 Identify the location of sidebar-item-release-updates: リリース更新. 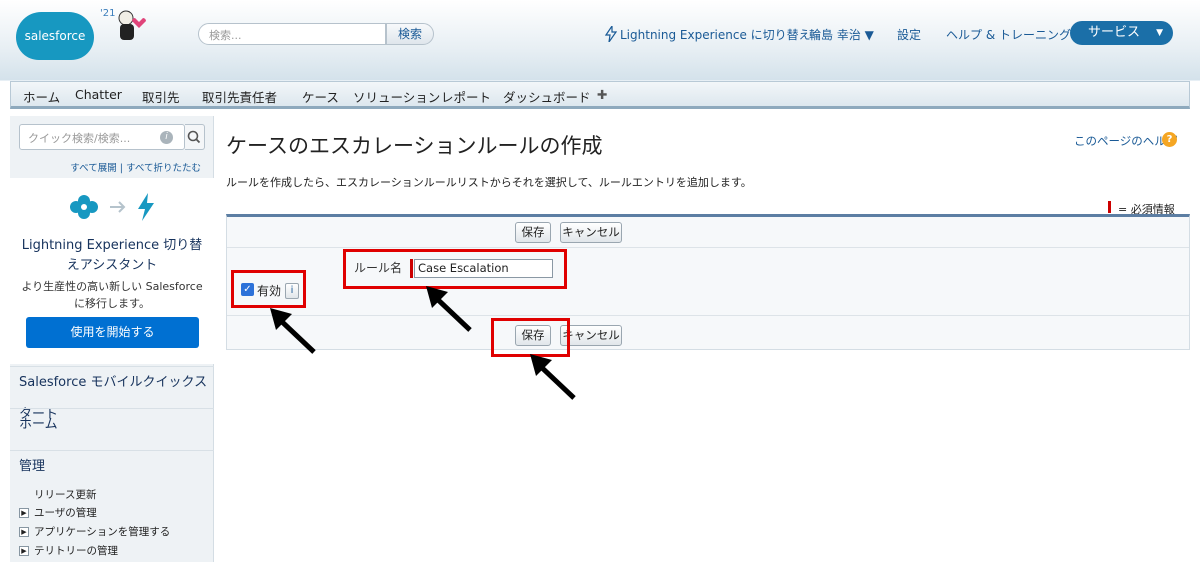
(65, 494).